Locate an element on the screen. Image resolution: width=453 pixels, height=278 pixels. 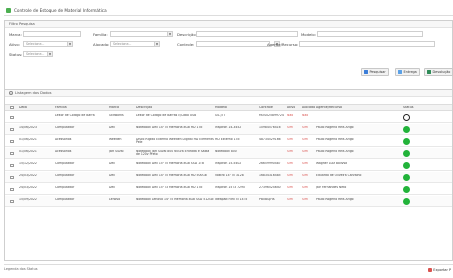
search-button: Pesquisar is located at coordinates (375, 72).